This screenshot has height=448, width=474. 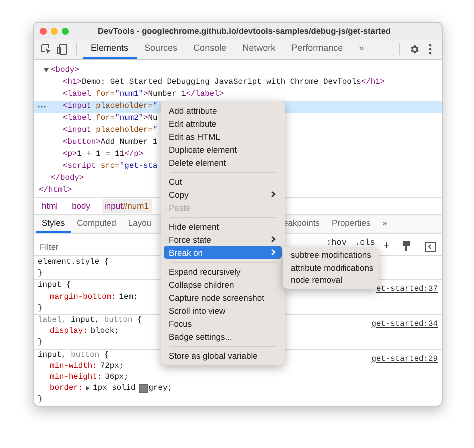 What do you see at coordinates (244, 31) in the screenshot?
I see `window-title: DevTools - googlechrome.github.io/devtools-samples/debug-js/get-started` at bounding box center [244, 31].